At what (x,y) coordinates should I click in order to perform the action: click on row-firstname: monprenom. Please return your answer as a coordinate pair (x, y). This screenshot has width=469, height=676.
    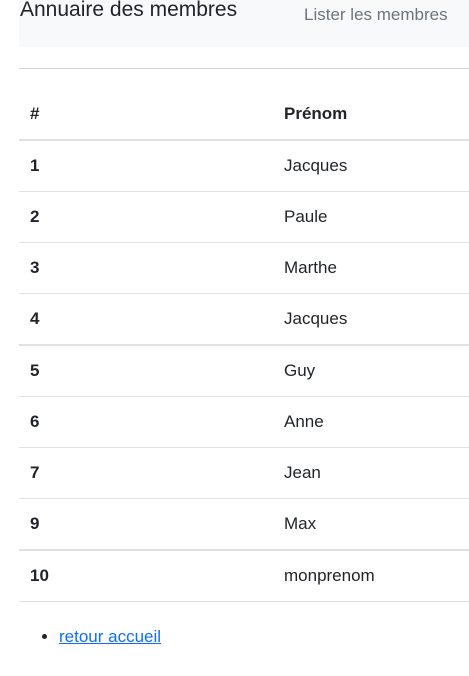
    Looking at the image, I should click on (371, 575).